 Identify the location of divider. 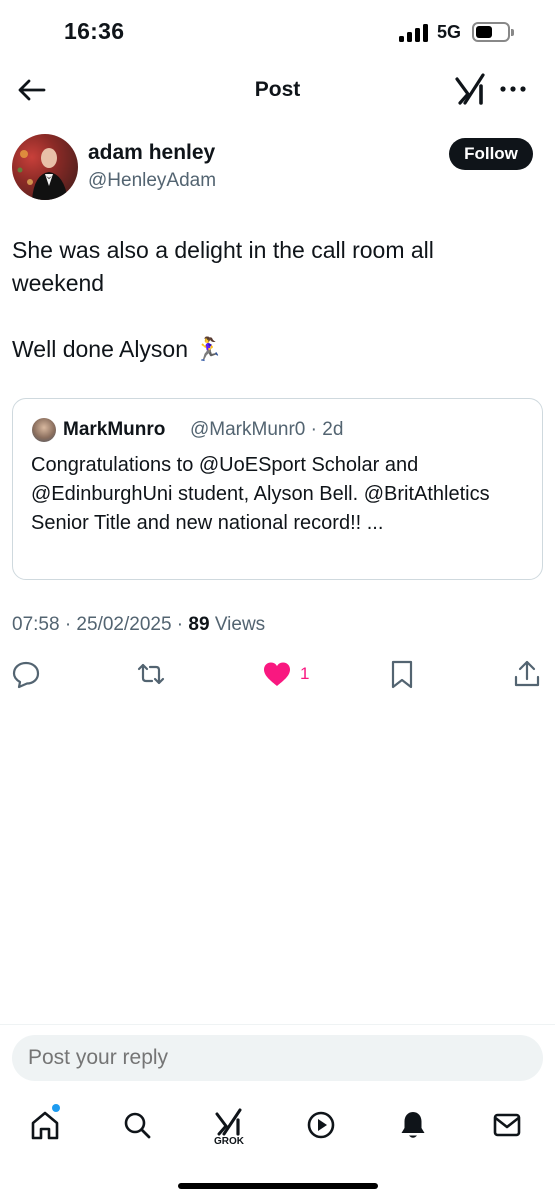
(277, 1024).